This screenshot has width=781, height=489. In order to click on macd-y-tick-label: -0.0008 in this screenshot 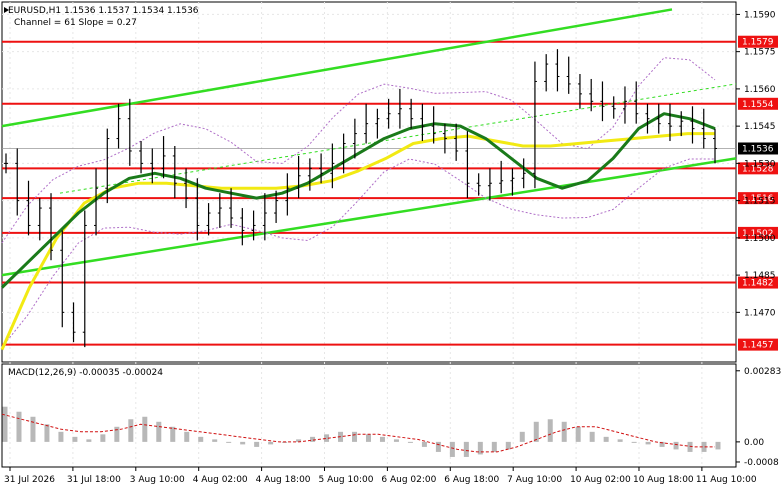, I will do `click(761, 463)`.